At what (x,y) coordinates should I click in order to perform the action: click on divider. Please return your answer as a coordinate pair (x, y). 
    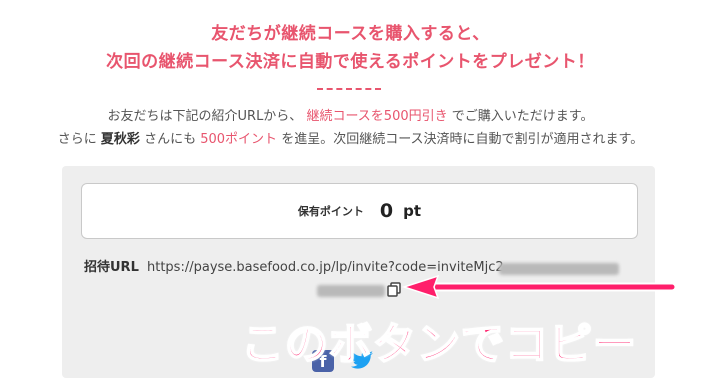
    Looking at the image, I should click on (349, 89).